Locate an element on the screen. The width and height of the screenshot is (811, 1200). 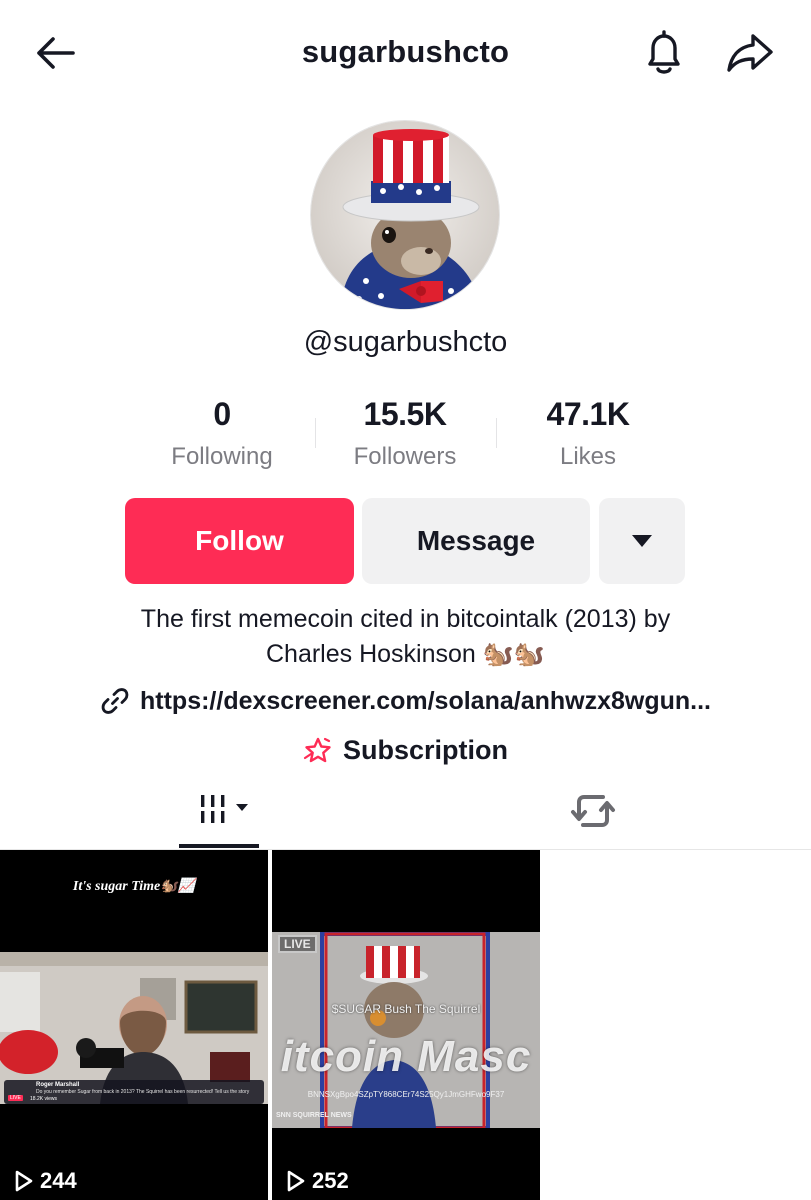
star-badge-icon is located at coordinates (317, 749).